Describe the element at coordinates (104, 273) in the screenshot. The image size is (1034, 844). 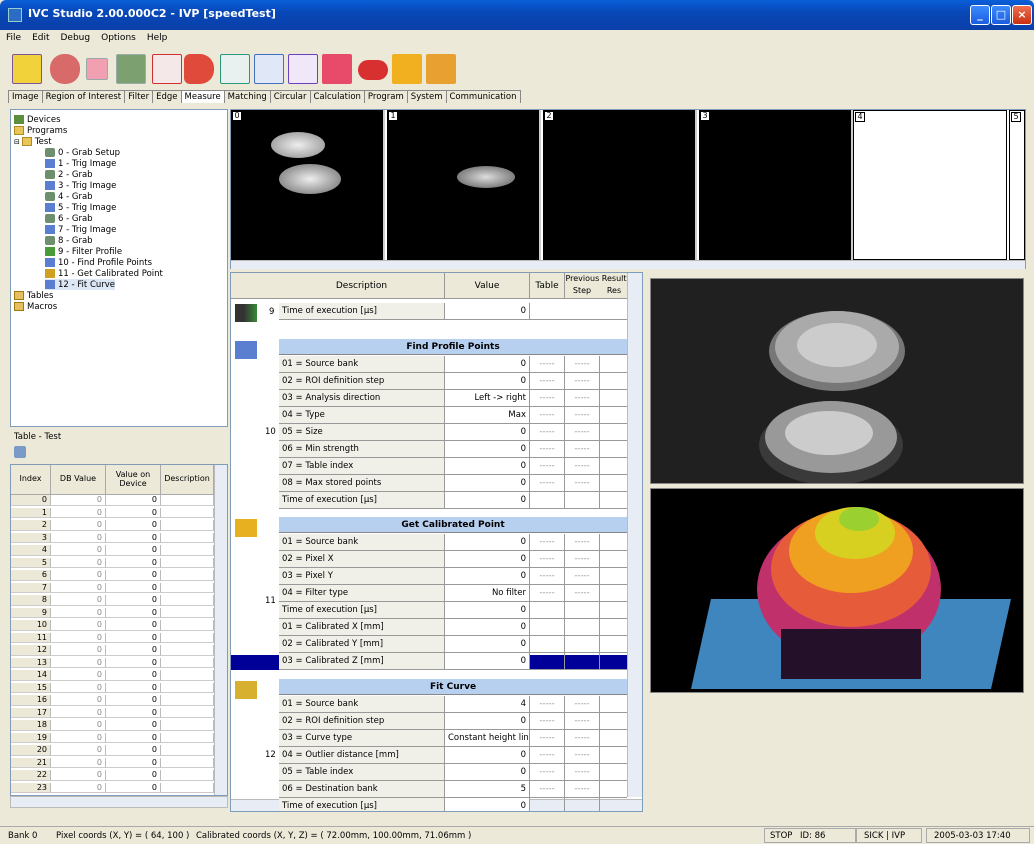
I see `tree-item-step: 11 - Get Calibrated Point` at that location.